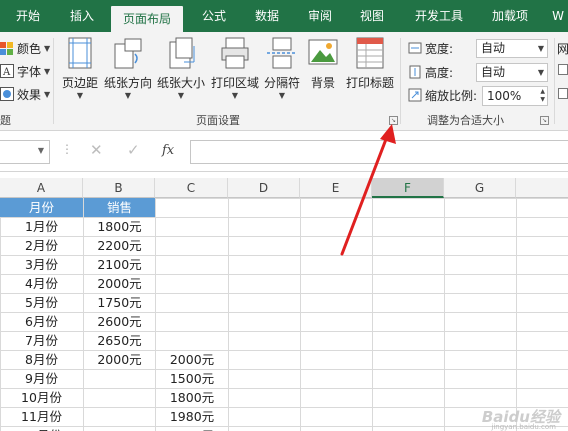  Describe the element at coordinates (393, 120) in the screenshot. I see `page-setup-dialog-launcher: ↘` at that location.